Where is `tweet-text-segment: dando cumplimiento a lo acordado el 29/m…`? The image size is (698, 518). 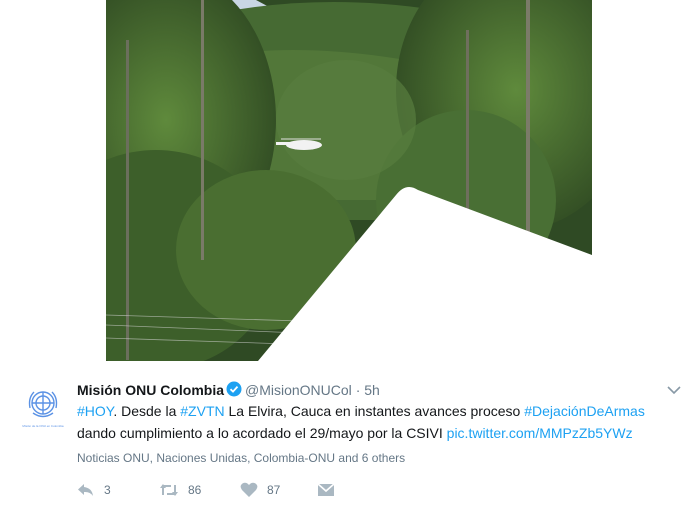 tweet-text-segment: dando cumplimiento a lo acordado el 29/m… is located at coordinates (262, 433).